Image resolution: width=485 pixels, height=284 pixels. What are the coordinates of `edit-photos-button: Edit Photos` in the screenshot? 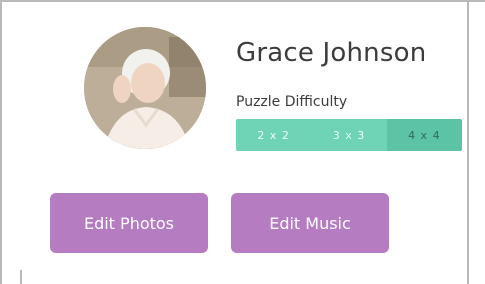 It's located at (129, 223).